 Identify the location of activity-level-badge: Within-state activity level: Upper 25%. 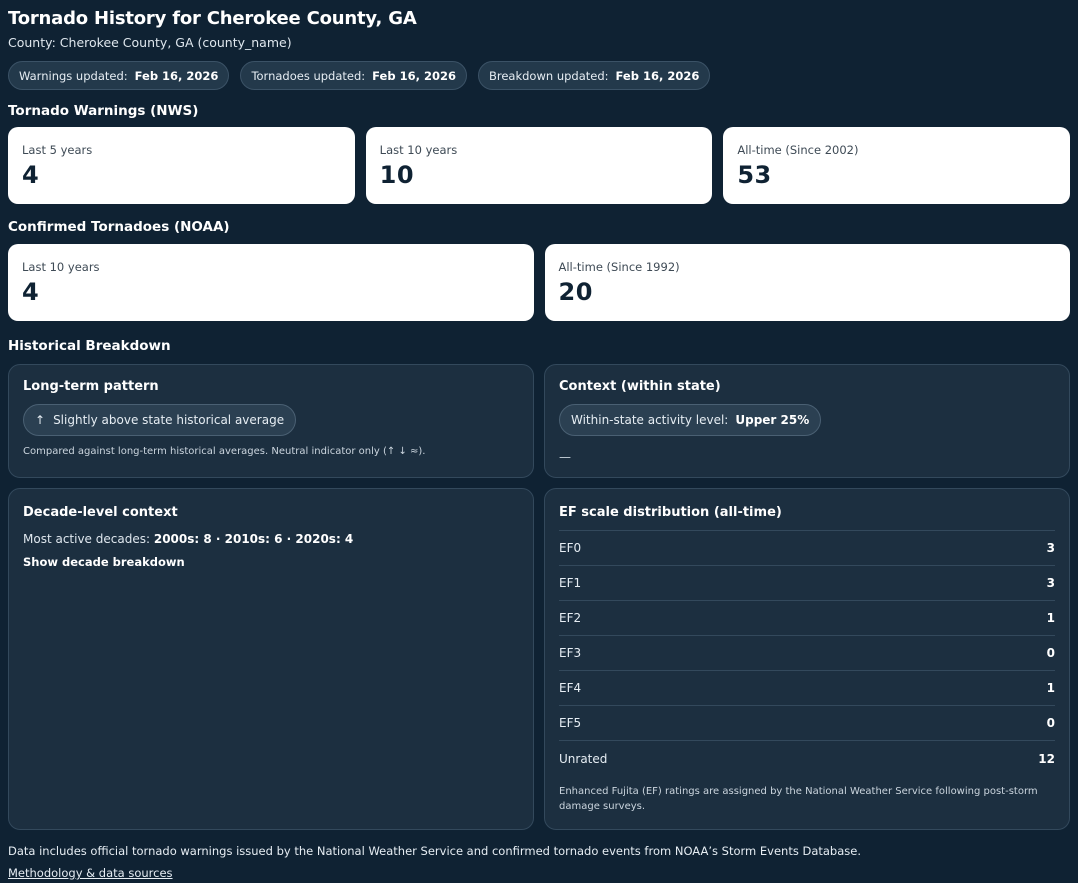
(690, 420).